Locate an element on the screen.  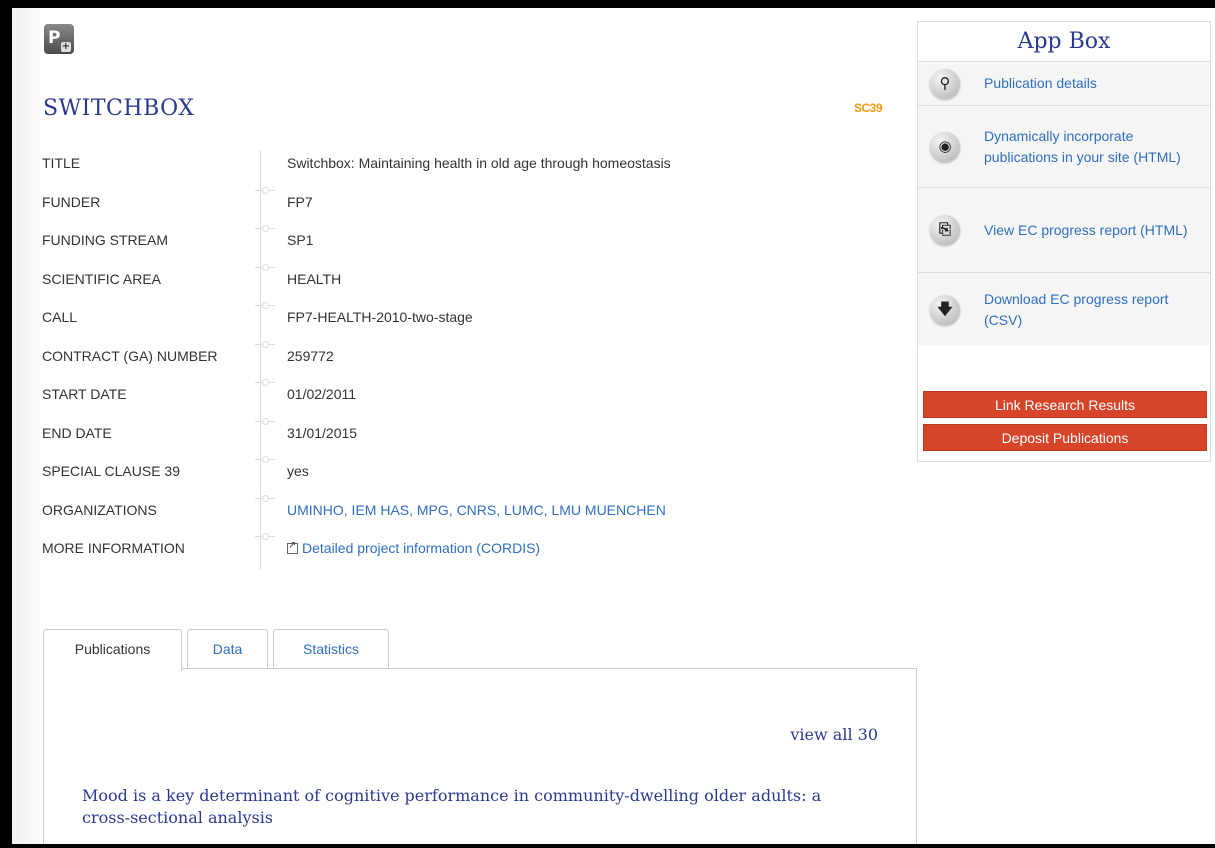
detail-label: SCIENTIFIC AREA is located at coordinates (102, 278).